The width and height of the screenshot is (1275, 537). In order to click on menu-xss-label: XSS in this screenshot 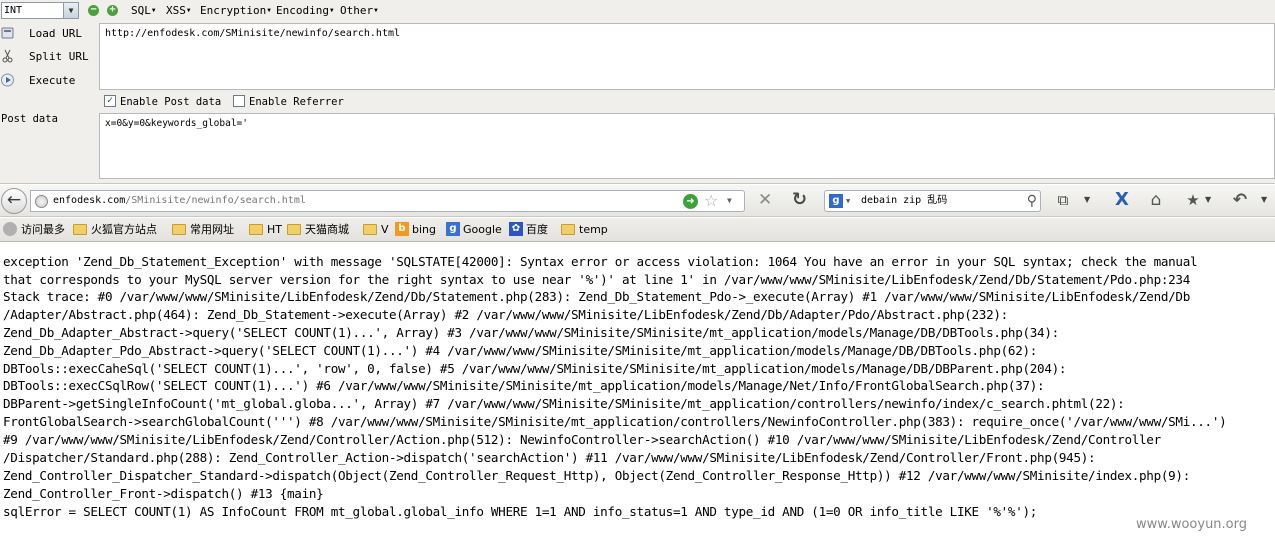, I will do `click(176, 10)`.